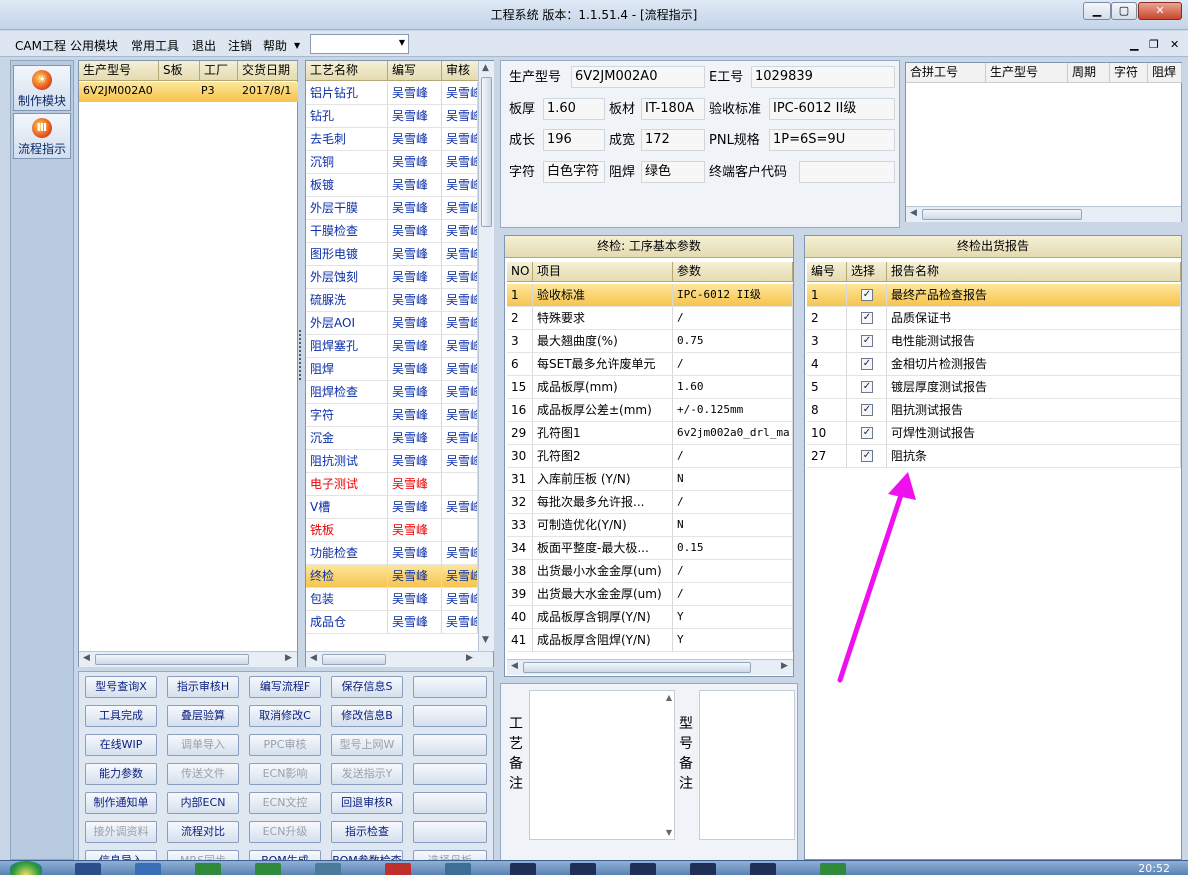 This screenshot has width=1188, height=875. I want to click on table-row: 字符吴雪峰吴雪峰, so click(392, 415).